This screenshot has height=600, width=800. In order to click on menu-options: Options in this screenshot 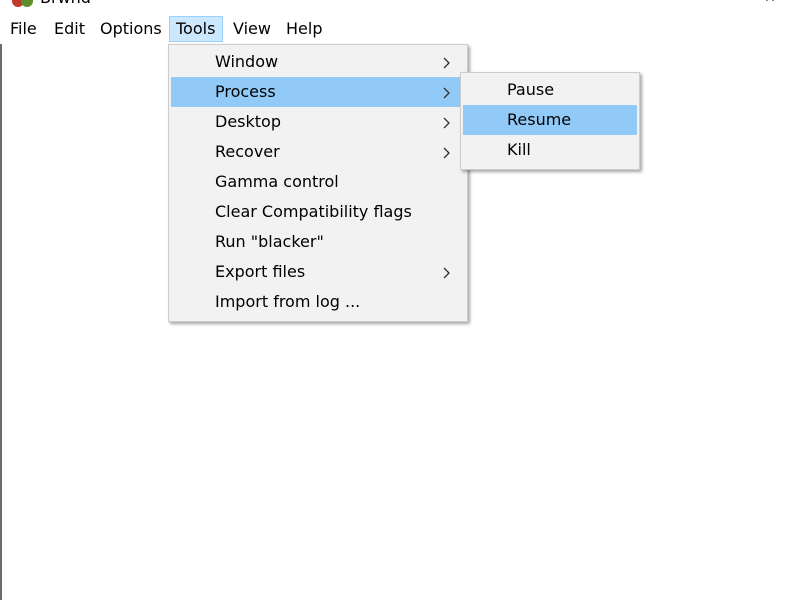, I will do `click(131, 29)`.